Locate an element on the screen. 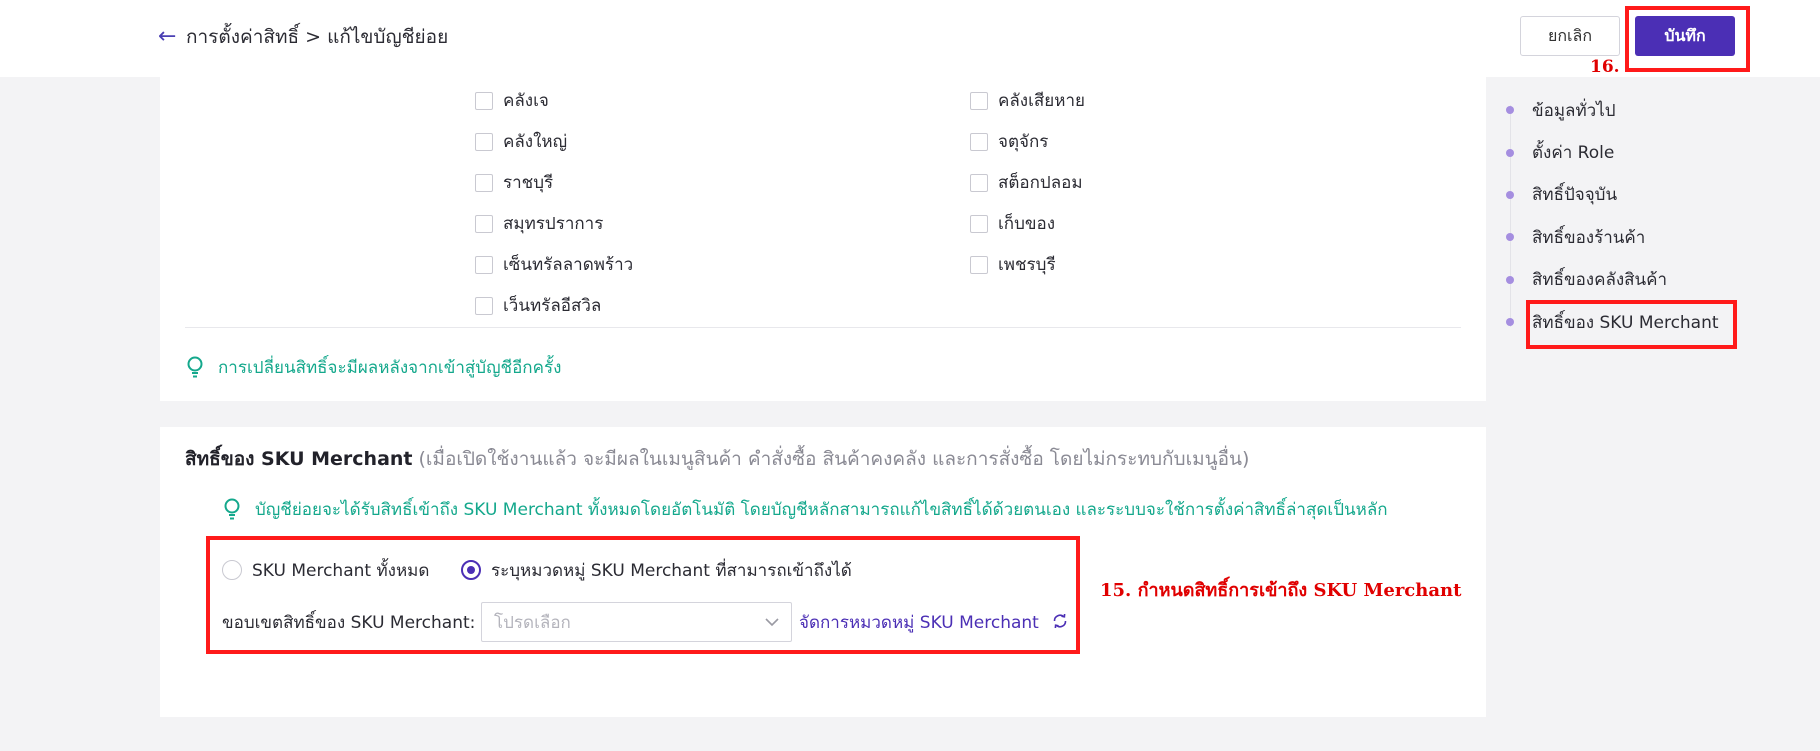  sku-category-select: โปรดเลือก is located at coordinates (636, 622).